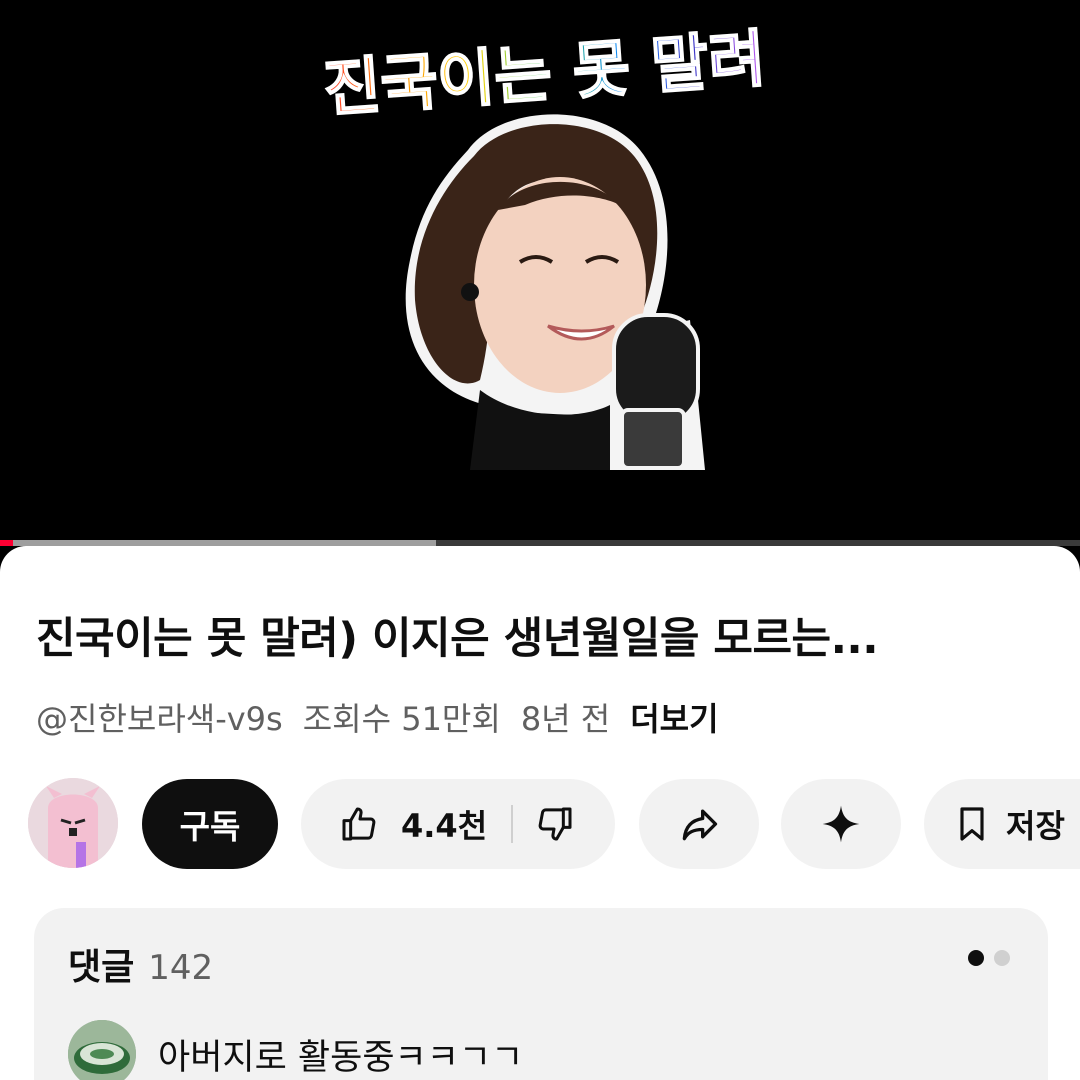 The height and width of the screenshot is (1080, 1080). What do you see at coordinates (989, 958) in the screenshot?
I see `carousel-dots` at bounding box center [989, 958].